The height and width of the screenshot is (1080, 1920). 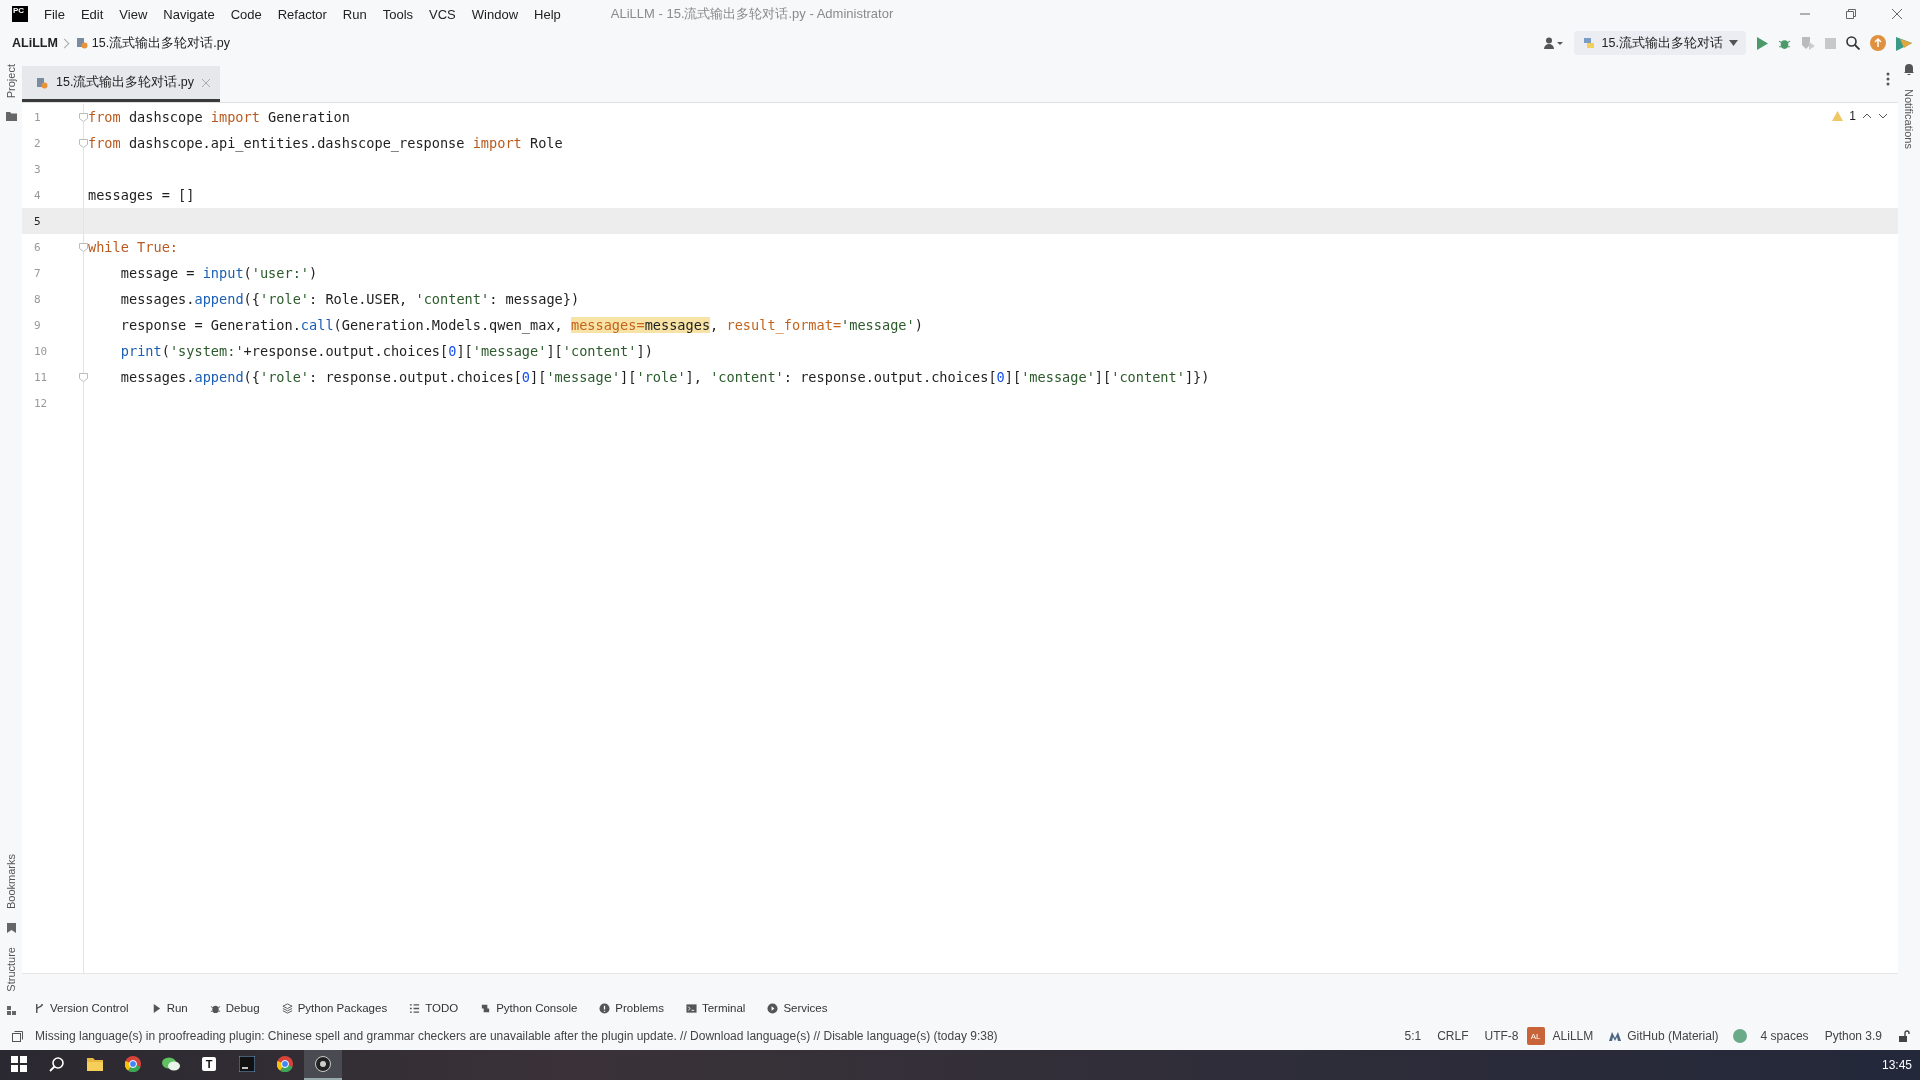 What do you see at coordinates (1615, 1036) in the screenshot?
I see `theme-icon` at bounding box center [1615, 1036].